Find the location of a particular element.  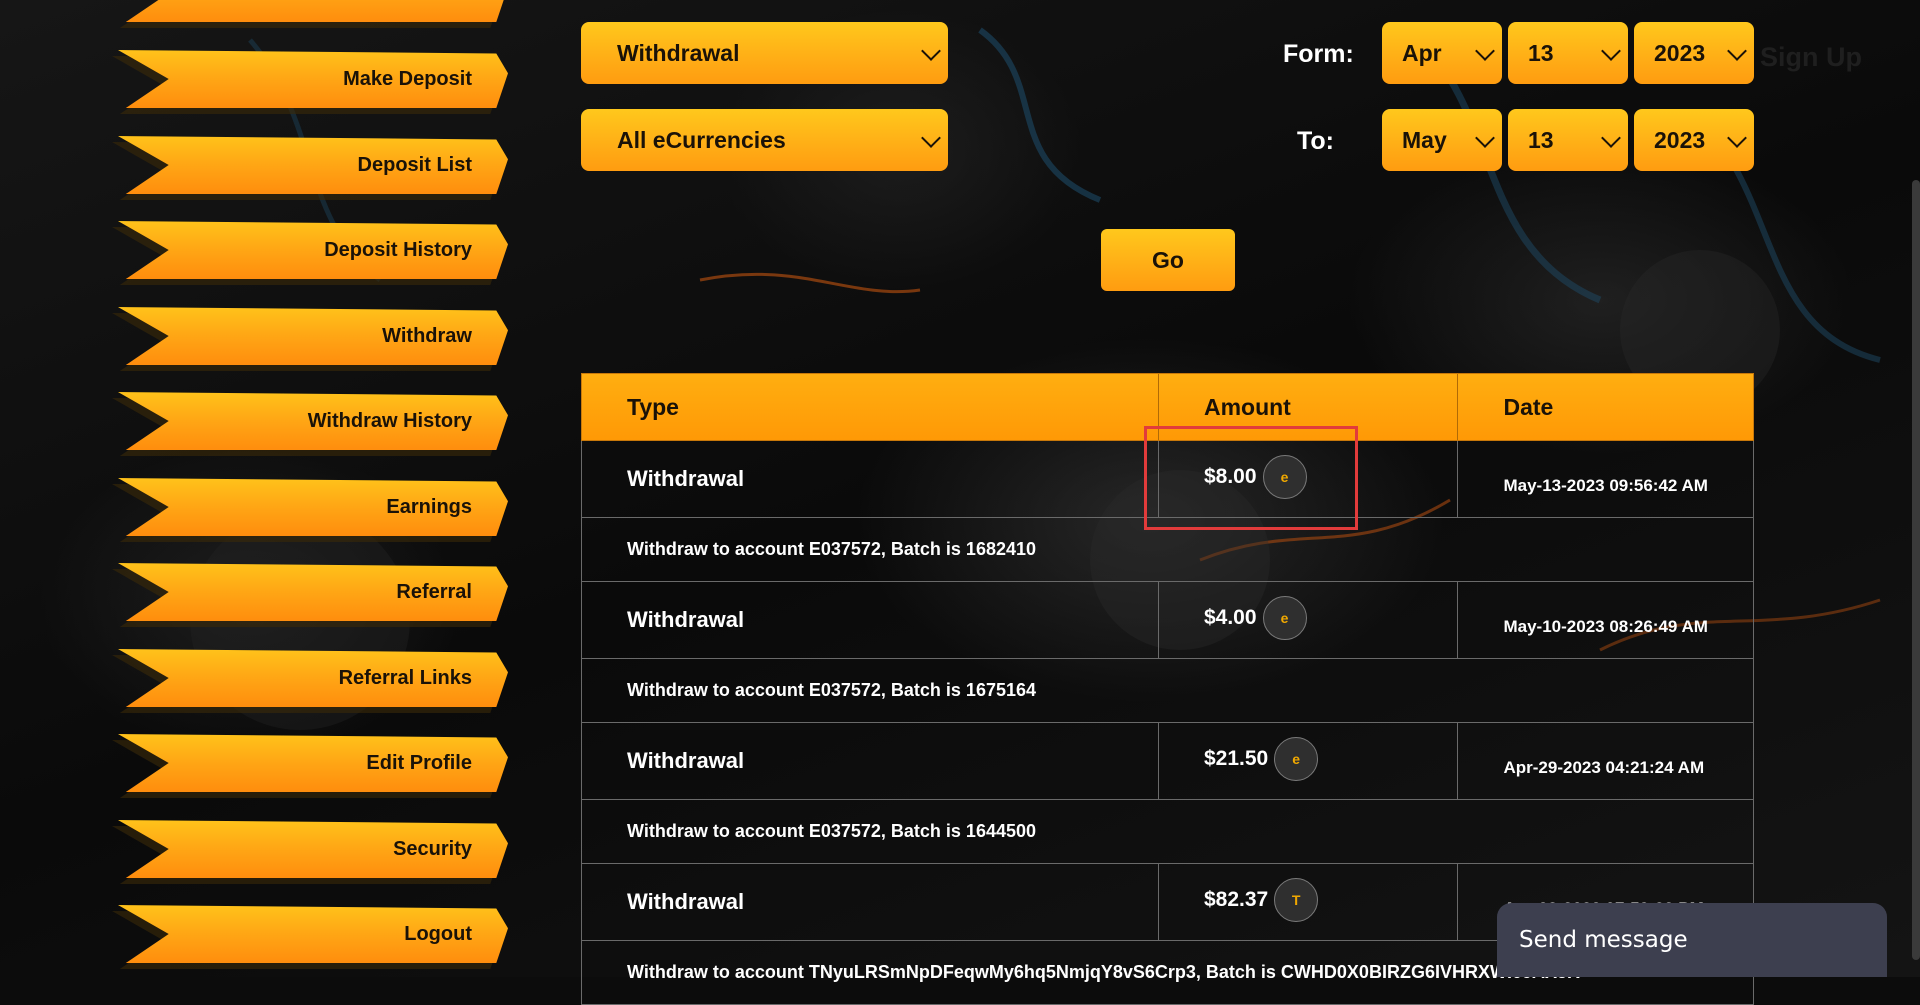

from-month-select: Apr is located at coordinates (1442, 53).